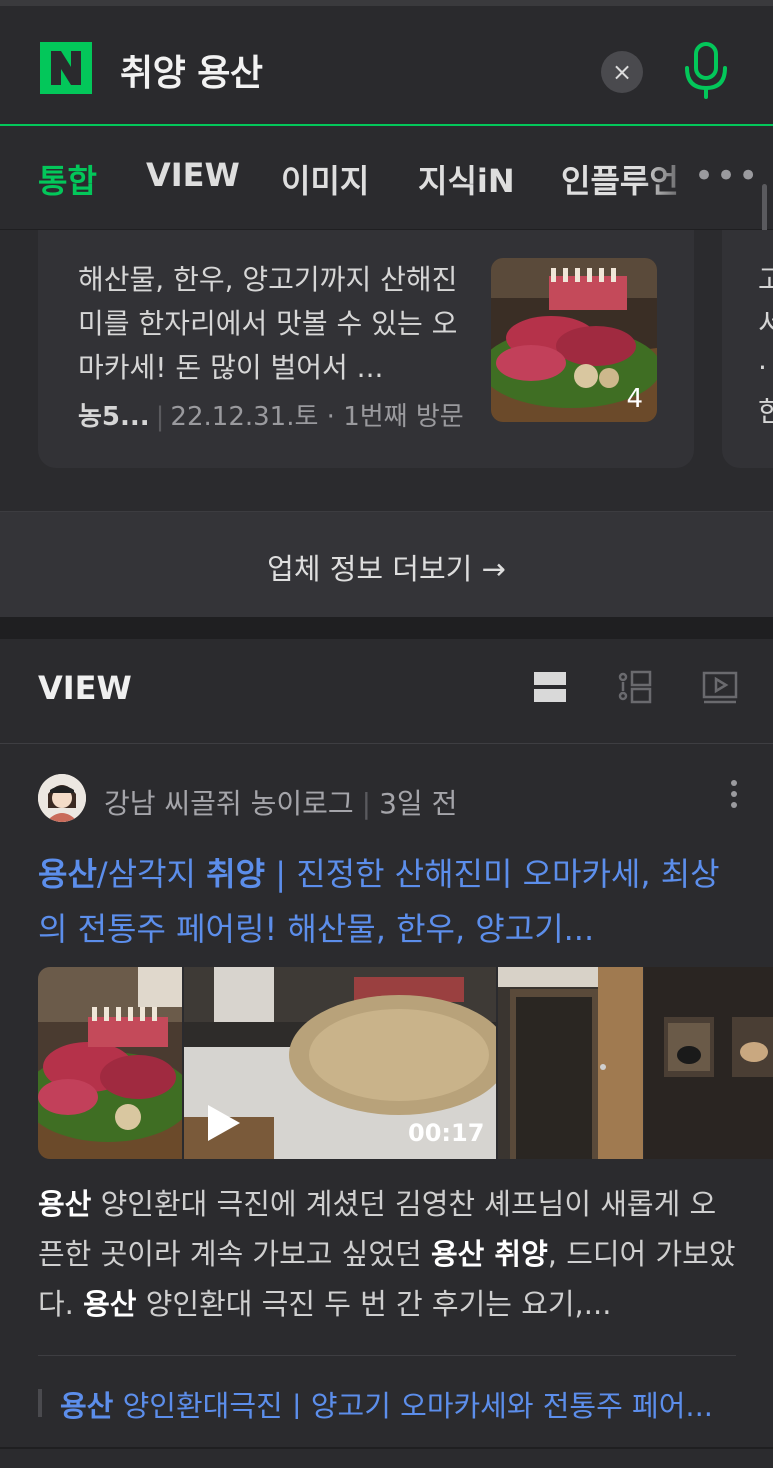 This screenshot has height=1468, width=773. Describe the element at coordinates (325, 179) in the screenshot. I see `tab-images: 이미지` at that location.